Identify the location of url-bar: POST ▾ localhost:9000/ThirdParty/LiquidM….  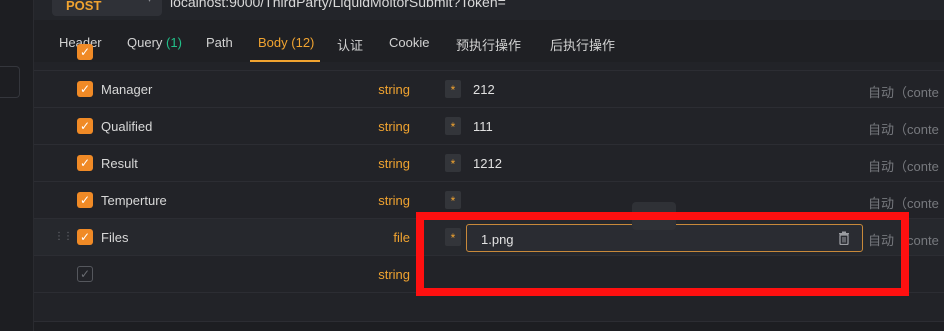
(489, 10).